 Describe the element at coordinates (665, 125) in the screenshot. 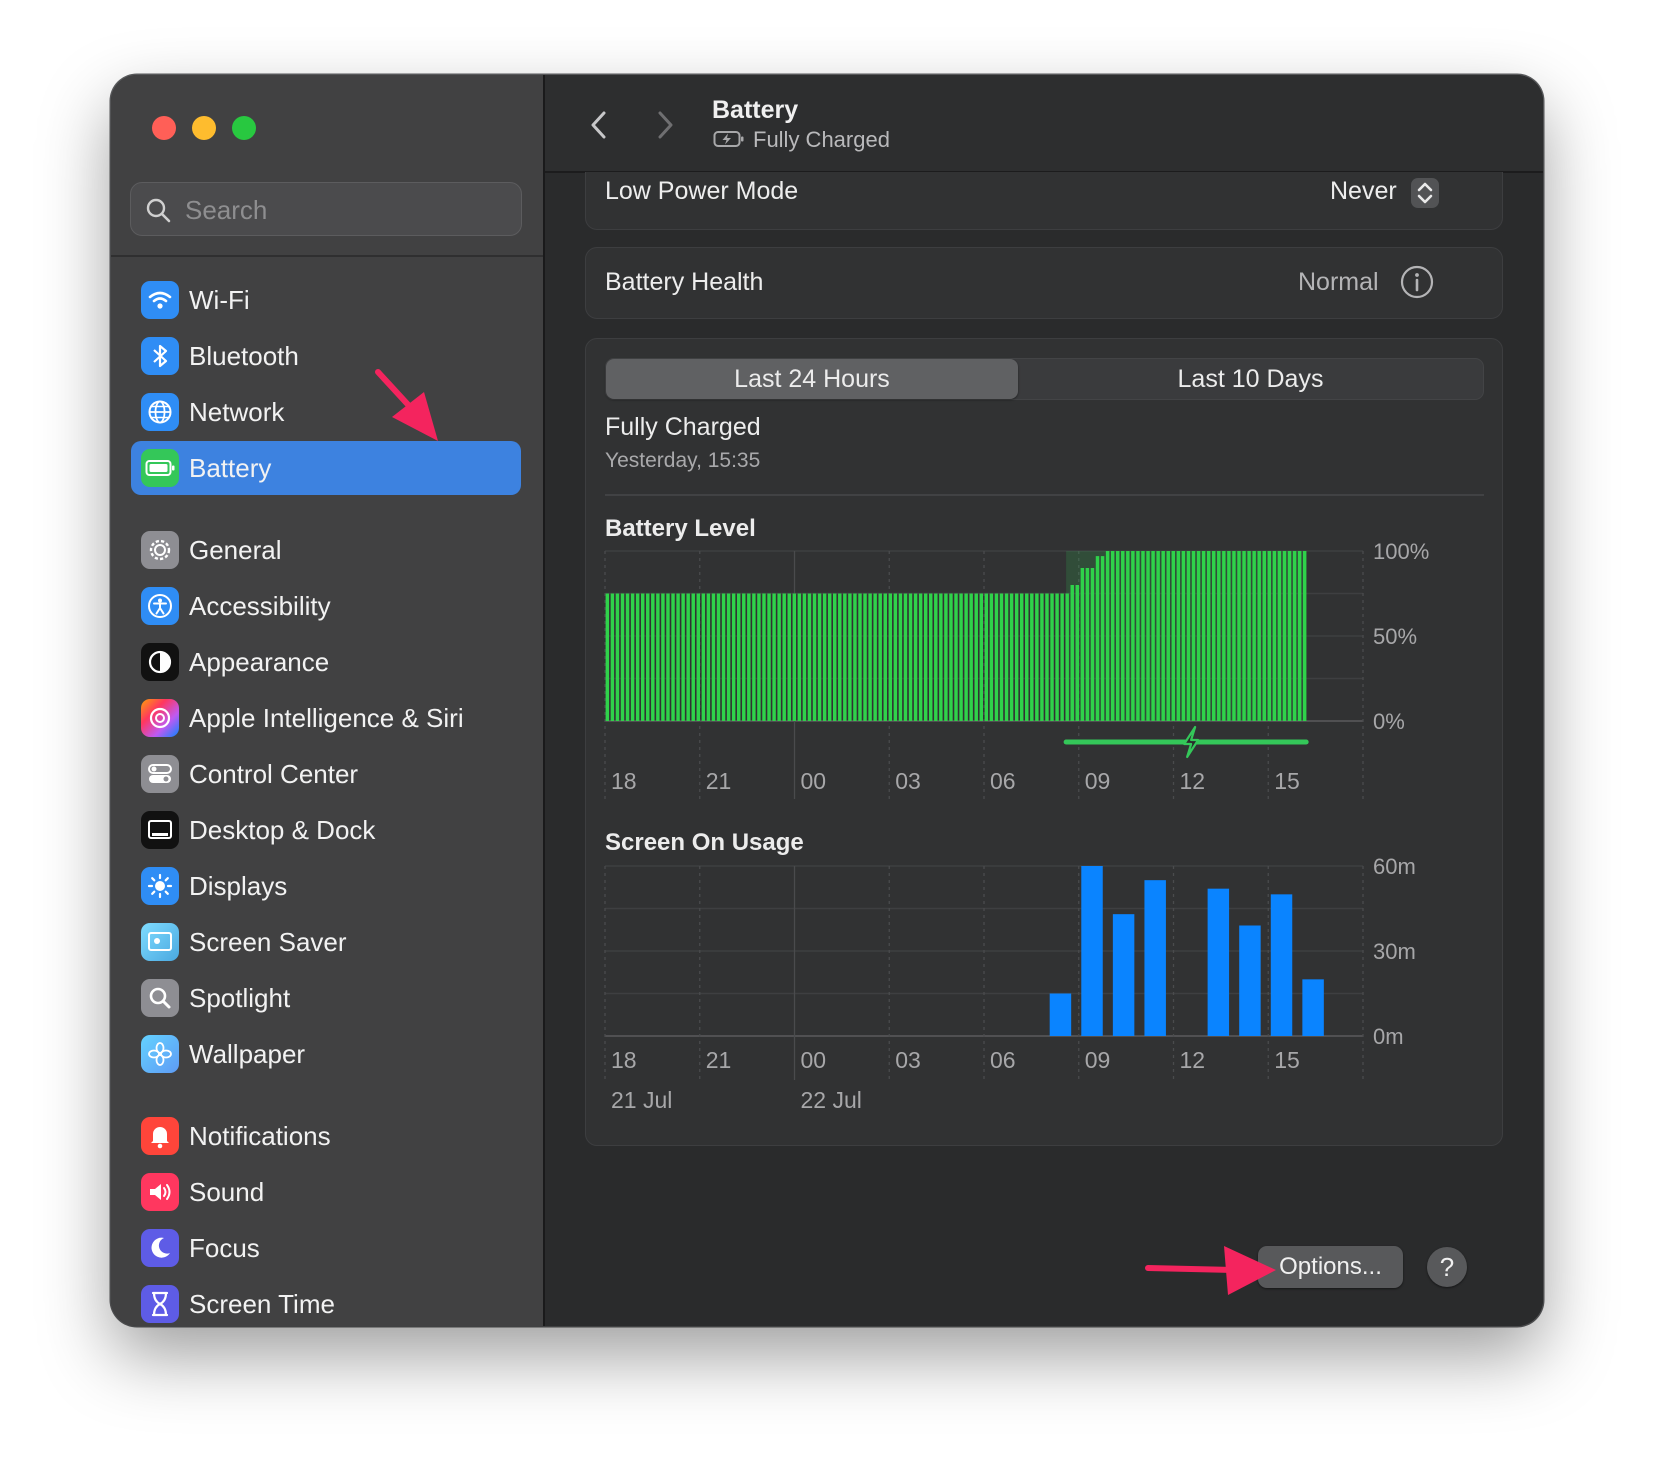

I see `forward-chevron-icon` at that location.